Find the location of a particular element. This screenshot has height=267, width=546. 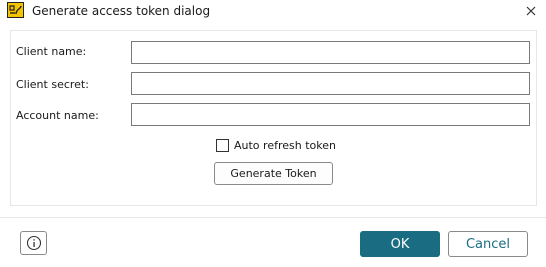

auto-refresh-label: Auto refresh token is located at coordinates (285, 145).